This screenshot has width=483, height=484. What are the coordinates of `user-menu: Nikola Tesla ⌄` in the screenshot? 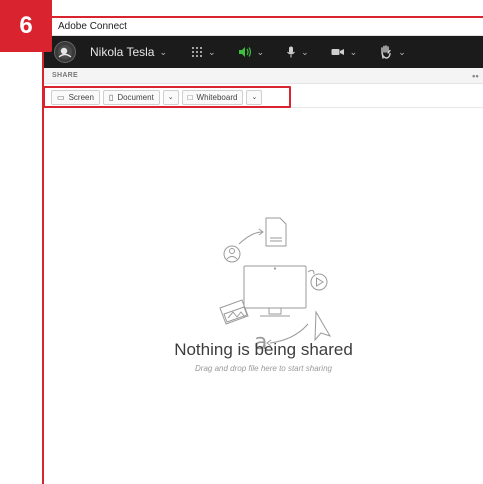 It's located at (128, 52).